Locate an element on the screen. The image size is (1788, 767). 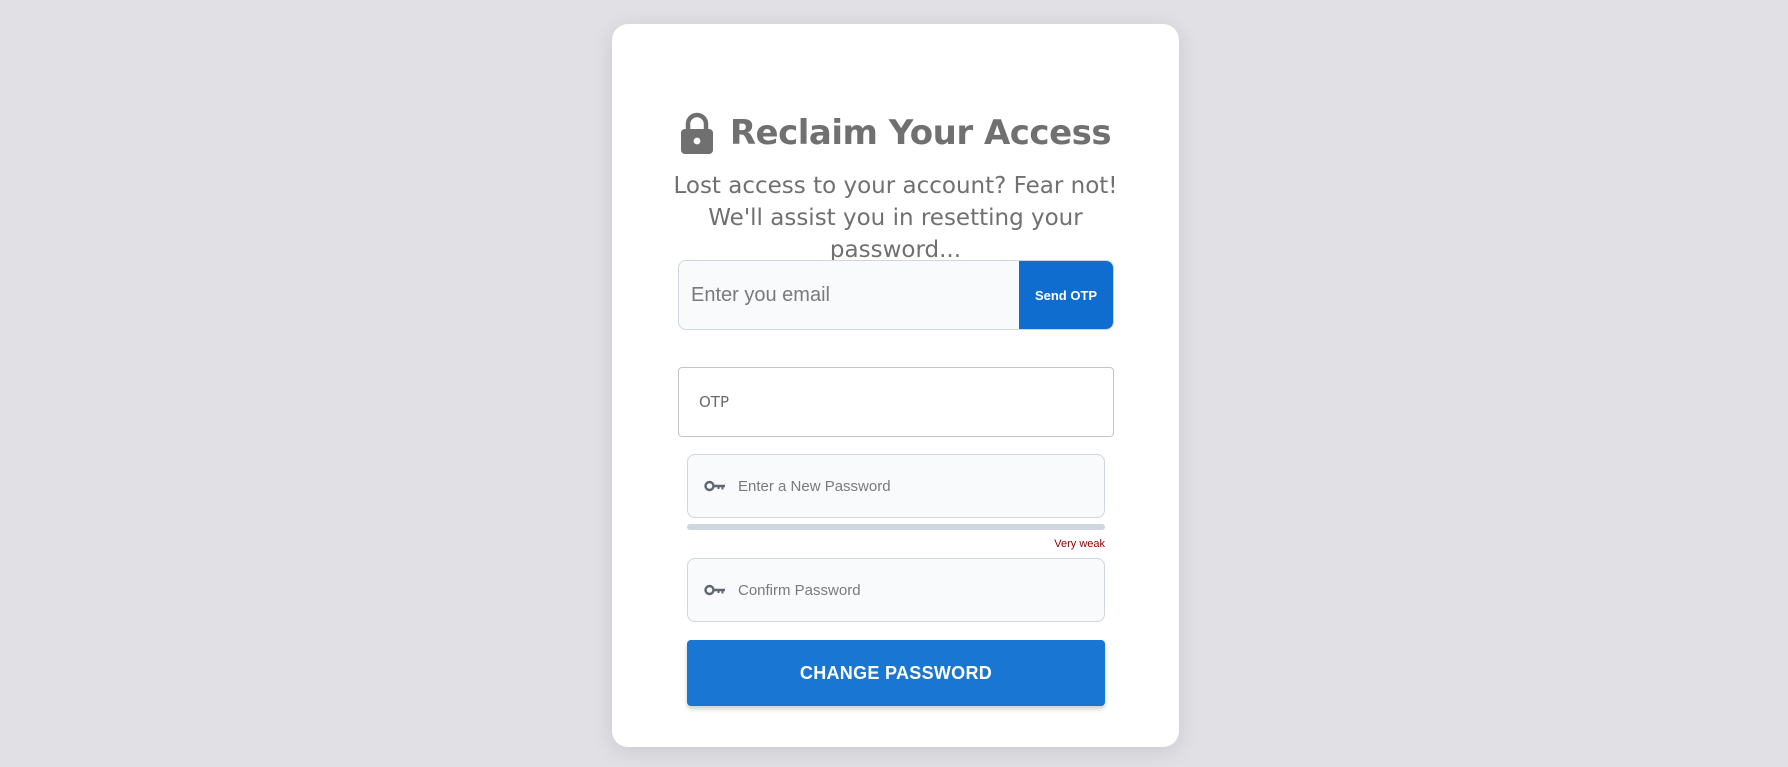
otp-input is located at coordinates (896, 402).